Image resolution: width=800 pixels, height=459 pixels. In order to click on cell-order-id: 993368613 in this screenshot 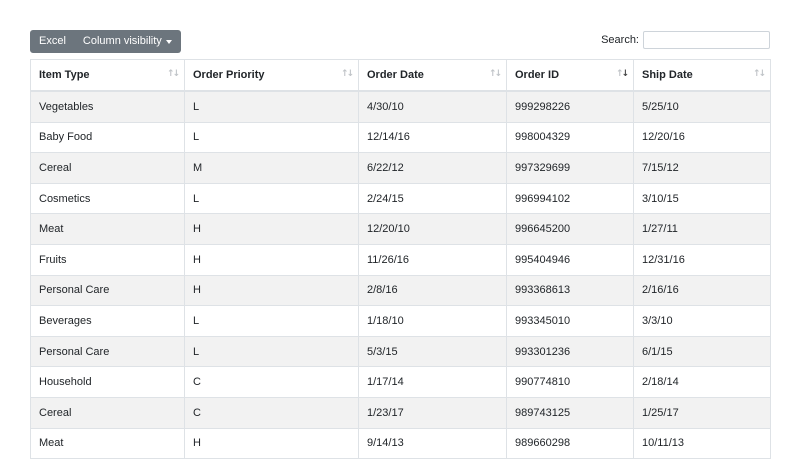, I will do `click(570, 290)`.